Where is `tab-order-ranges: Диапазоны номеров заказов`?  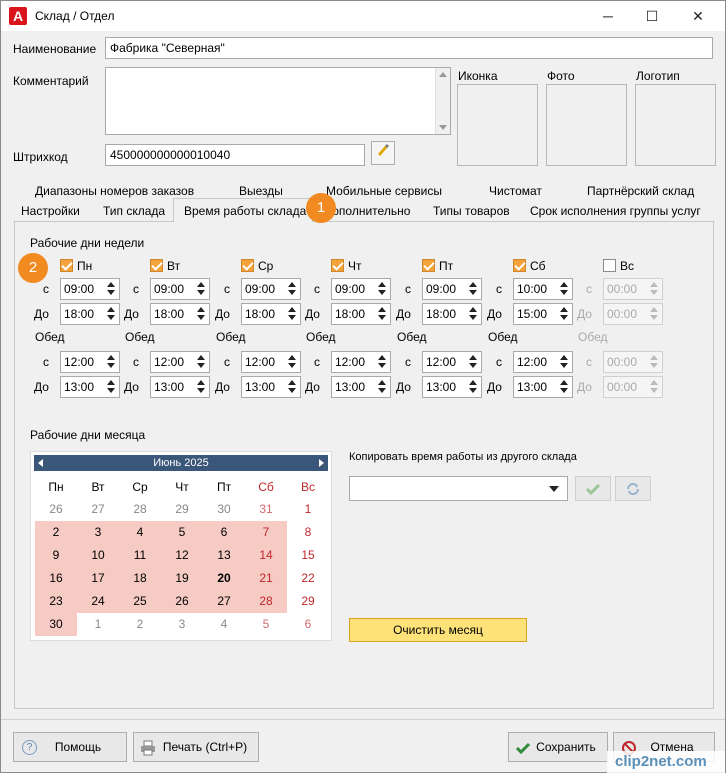
tab-order-ranges: Диапазоны номеров заказов is located at coordinates (114, 191).